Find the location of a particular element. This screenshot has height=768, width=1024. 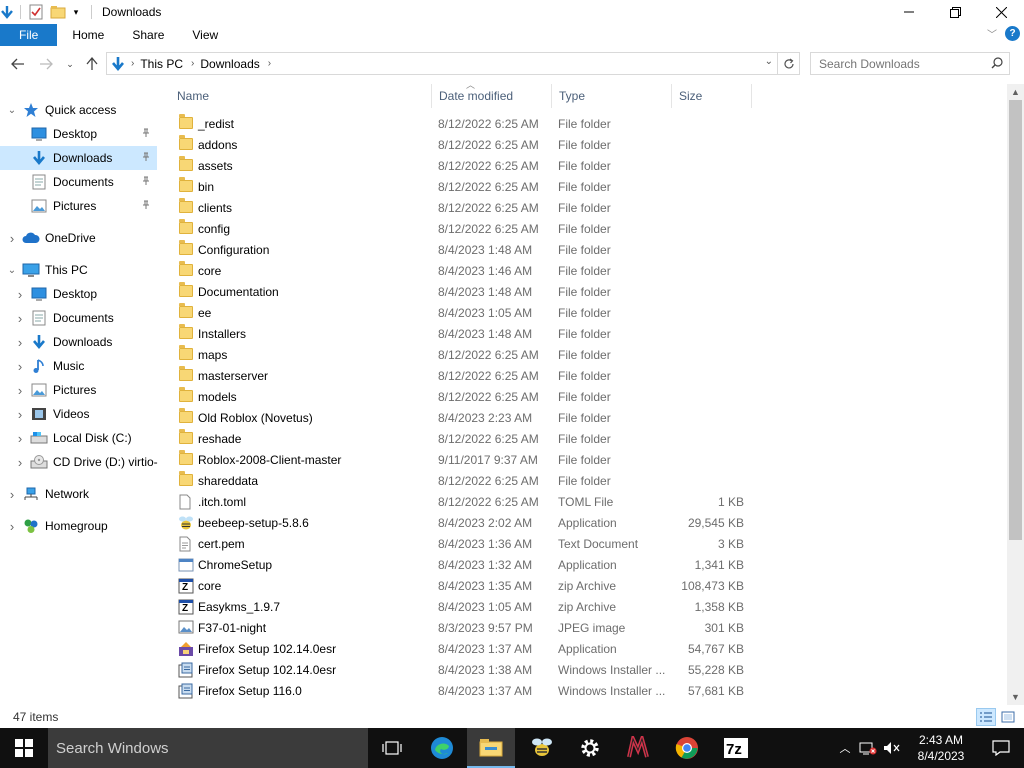

notifications-icon is located at coordinates (1001, 748).